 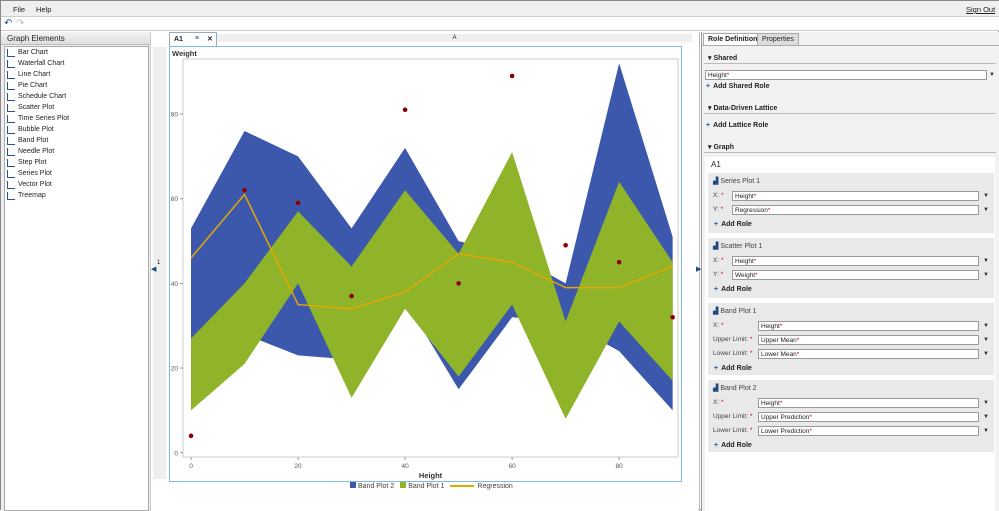 I want to click on shared-role-field: Height*, so click(x=846, y=75).